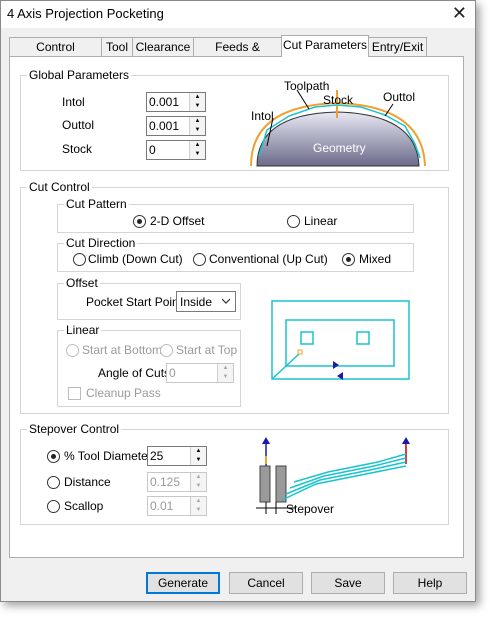 The height and width of the screenshot is (617, 490). I want to click on cut-direction-title: Cut Direction, so click(101, 243).